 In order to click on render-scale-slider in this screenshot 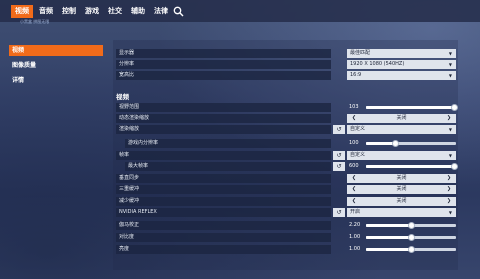, I will do `click(411, 143)`.